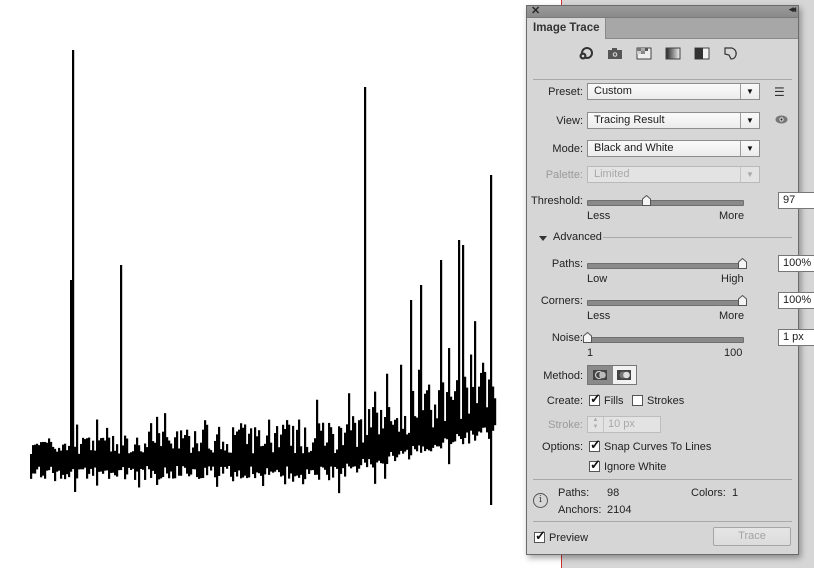 The image size is (814, 568). I want to click on preview-label: Preview, so click(568, 538).